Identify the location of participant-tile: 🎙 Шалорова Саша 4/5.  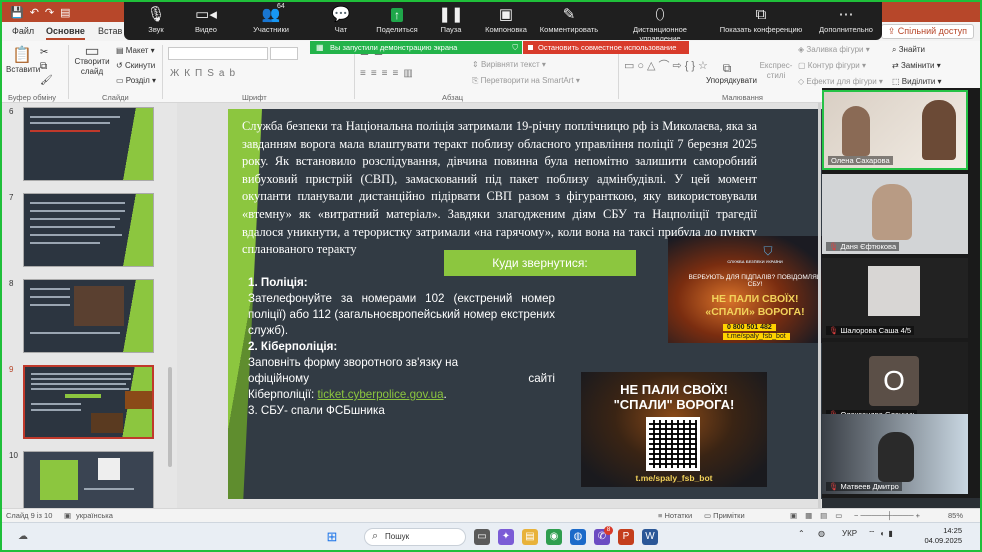
(895, 298).